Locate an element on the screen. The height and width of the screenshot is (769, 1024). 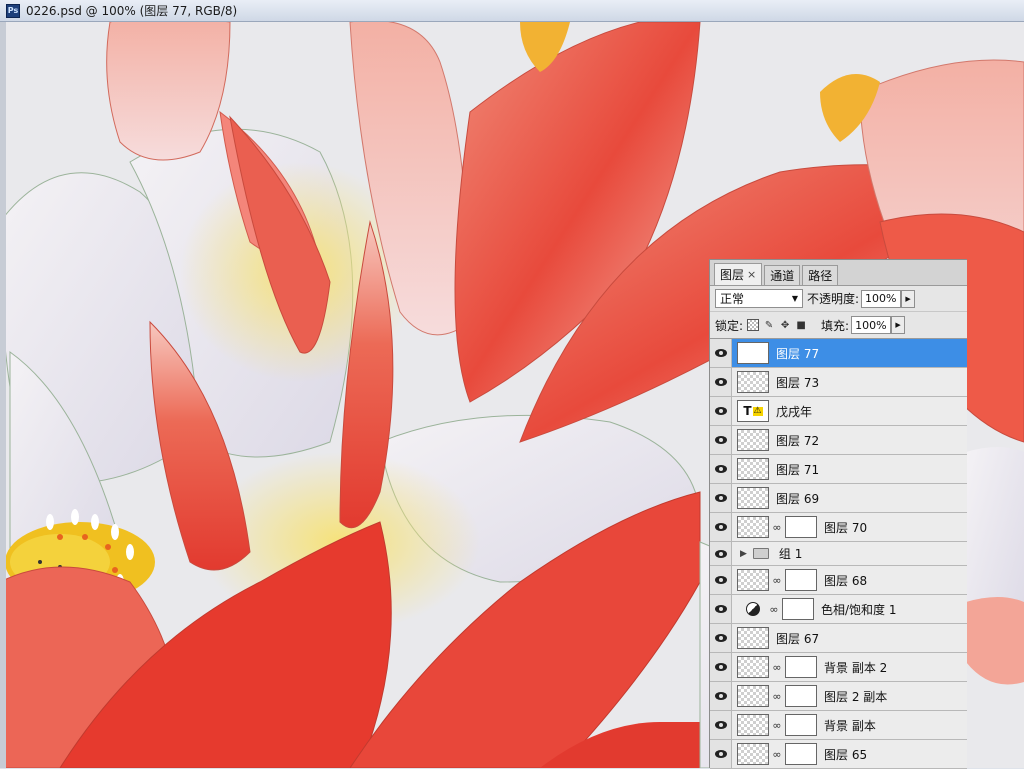
layer-row: 图层 71 is located at coordinates (838, 469).